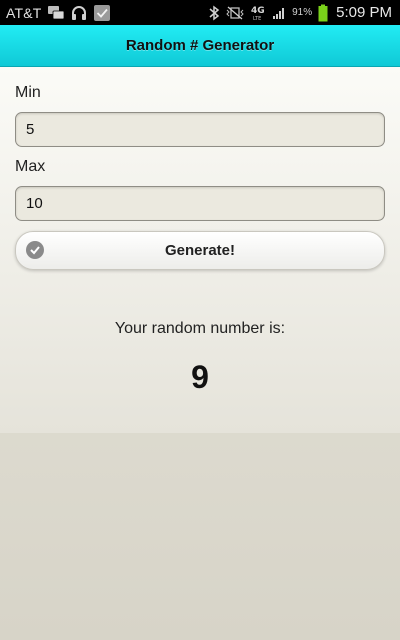  I want to click on headphones-icon, so click(79, 13).